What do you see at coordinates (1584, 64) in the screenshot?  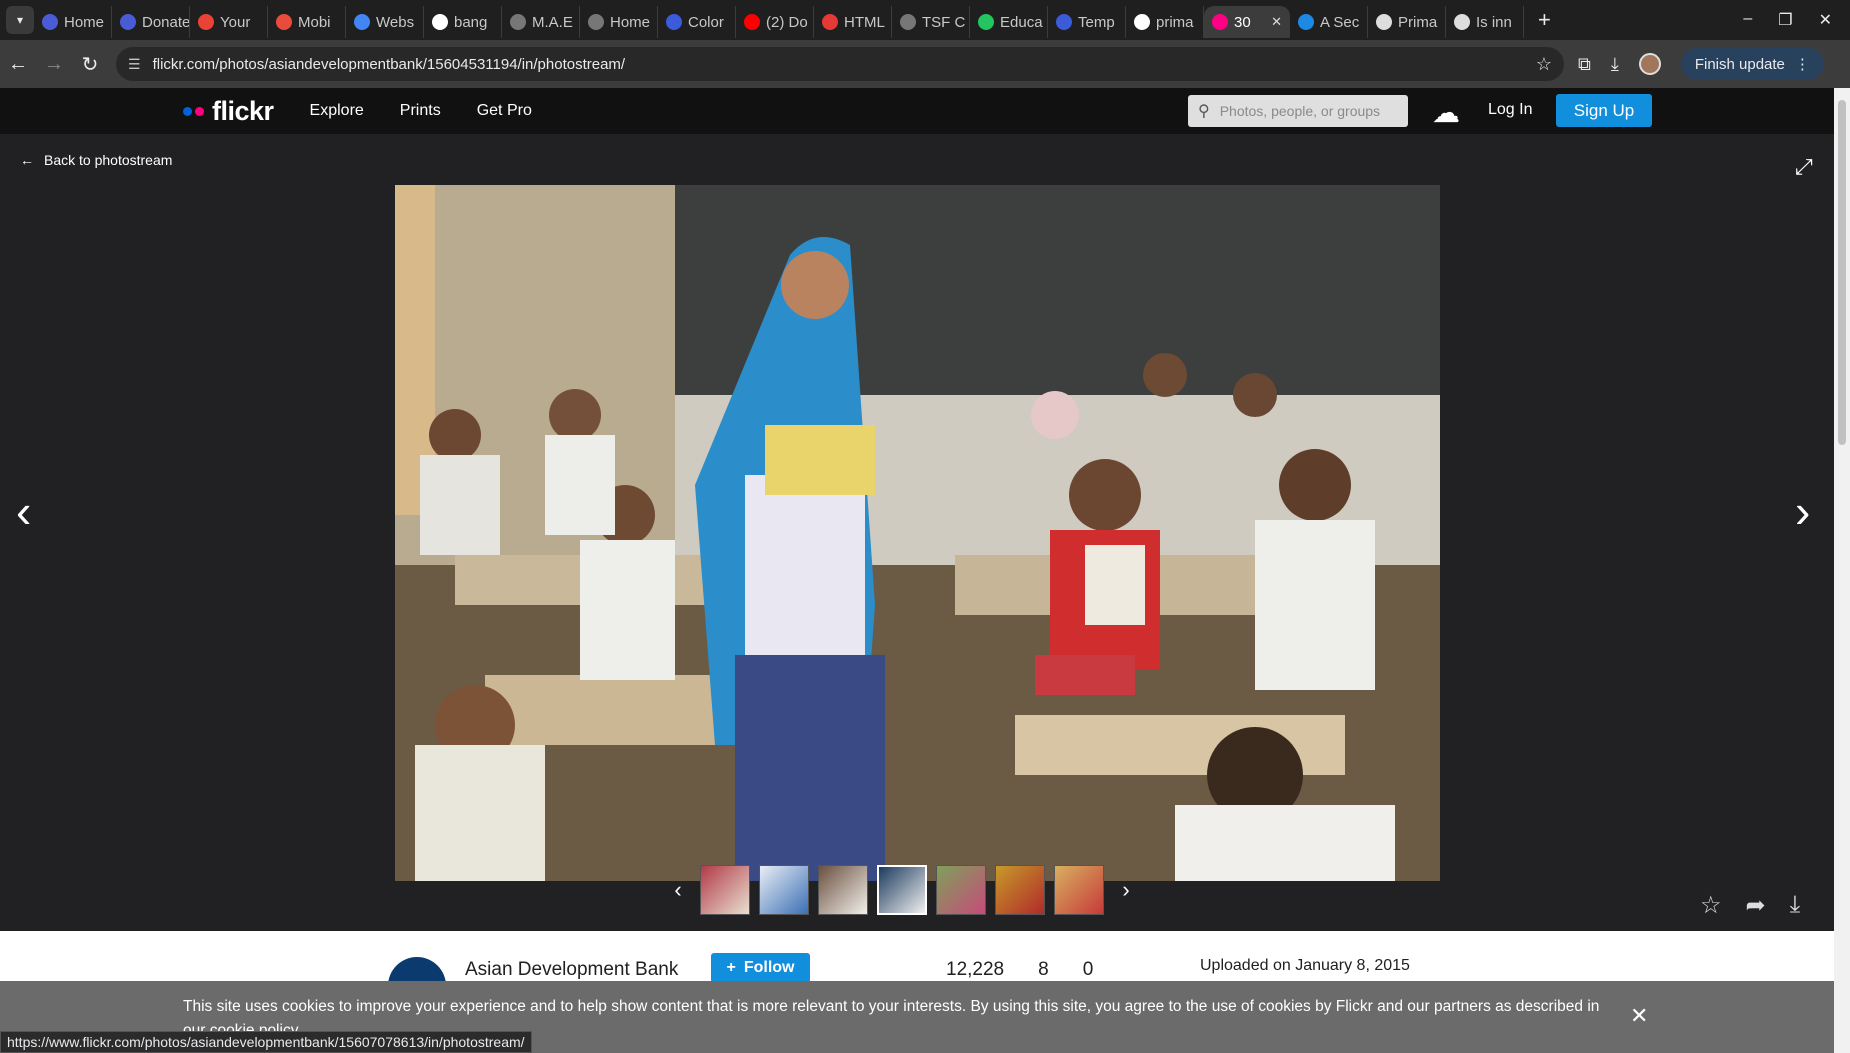 I see `extensions-icon: ⧉` at bounding box center [1584, 64].